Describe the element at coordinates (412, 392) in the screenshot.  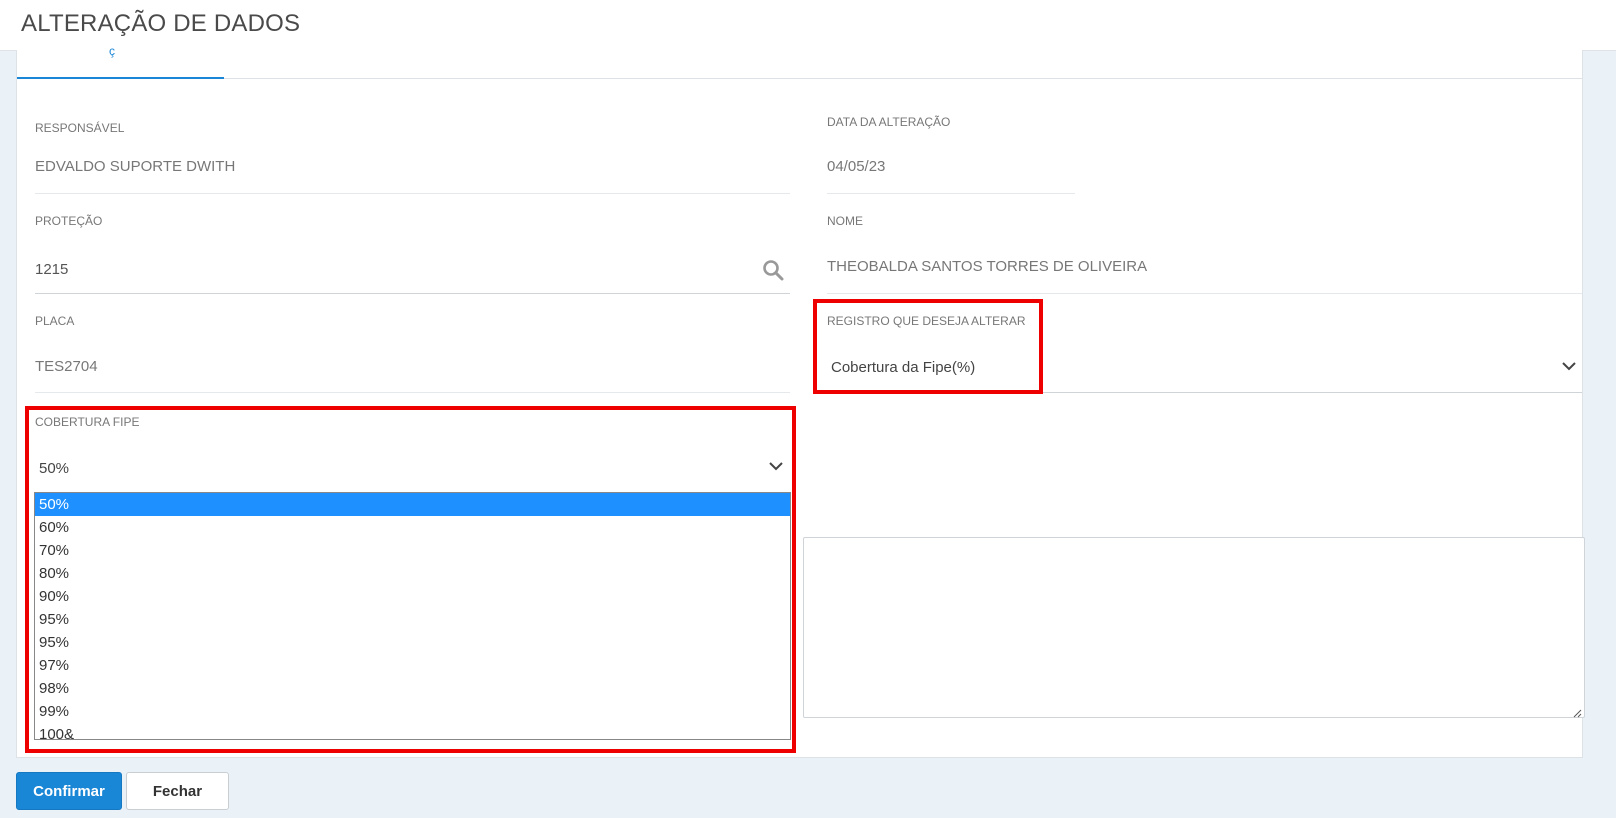
I see `placa-underline` at that location.